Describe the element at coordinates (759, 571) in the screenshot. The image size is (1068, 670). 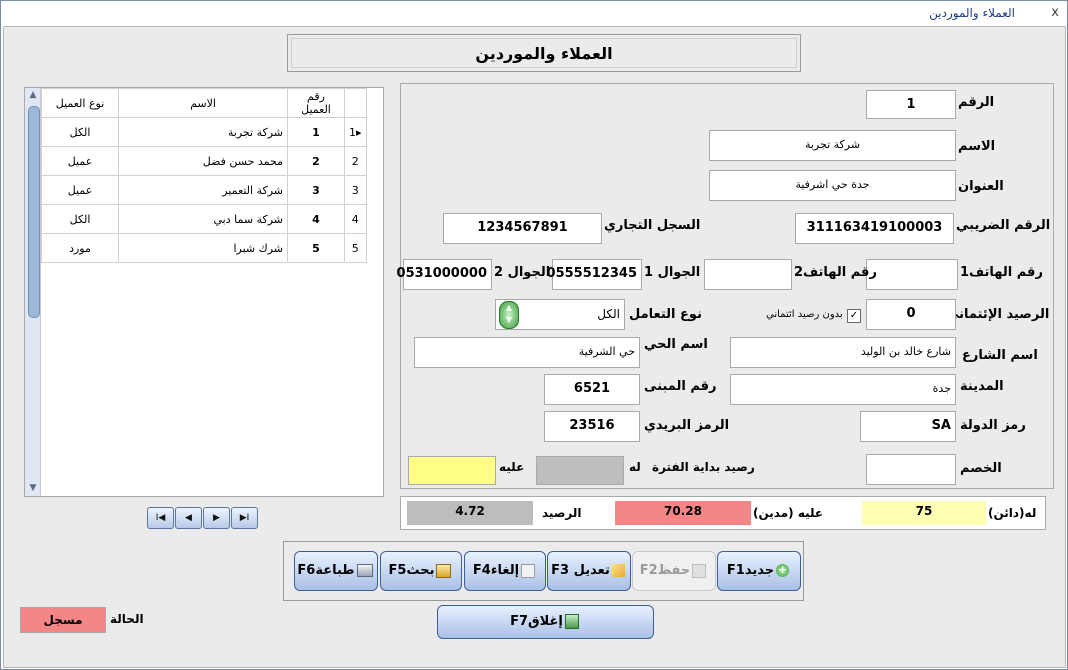
I see `new-button: +جديدF1` at that location.